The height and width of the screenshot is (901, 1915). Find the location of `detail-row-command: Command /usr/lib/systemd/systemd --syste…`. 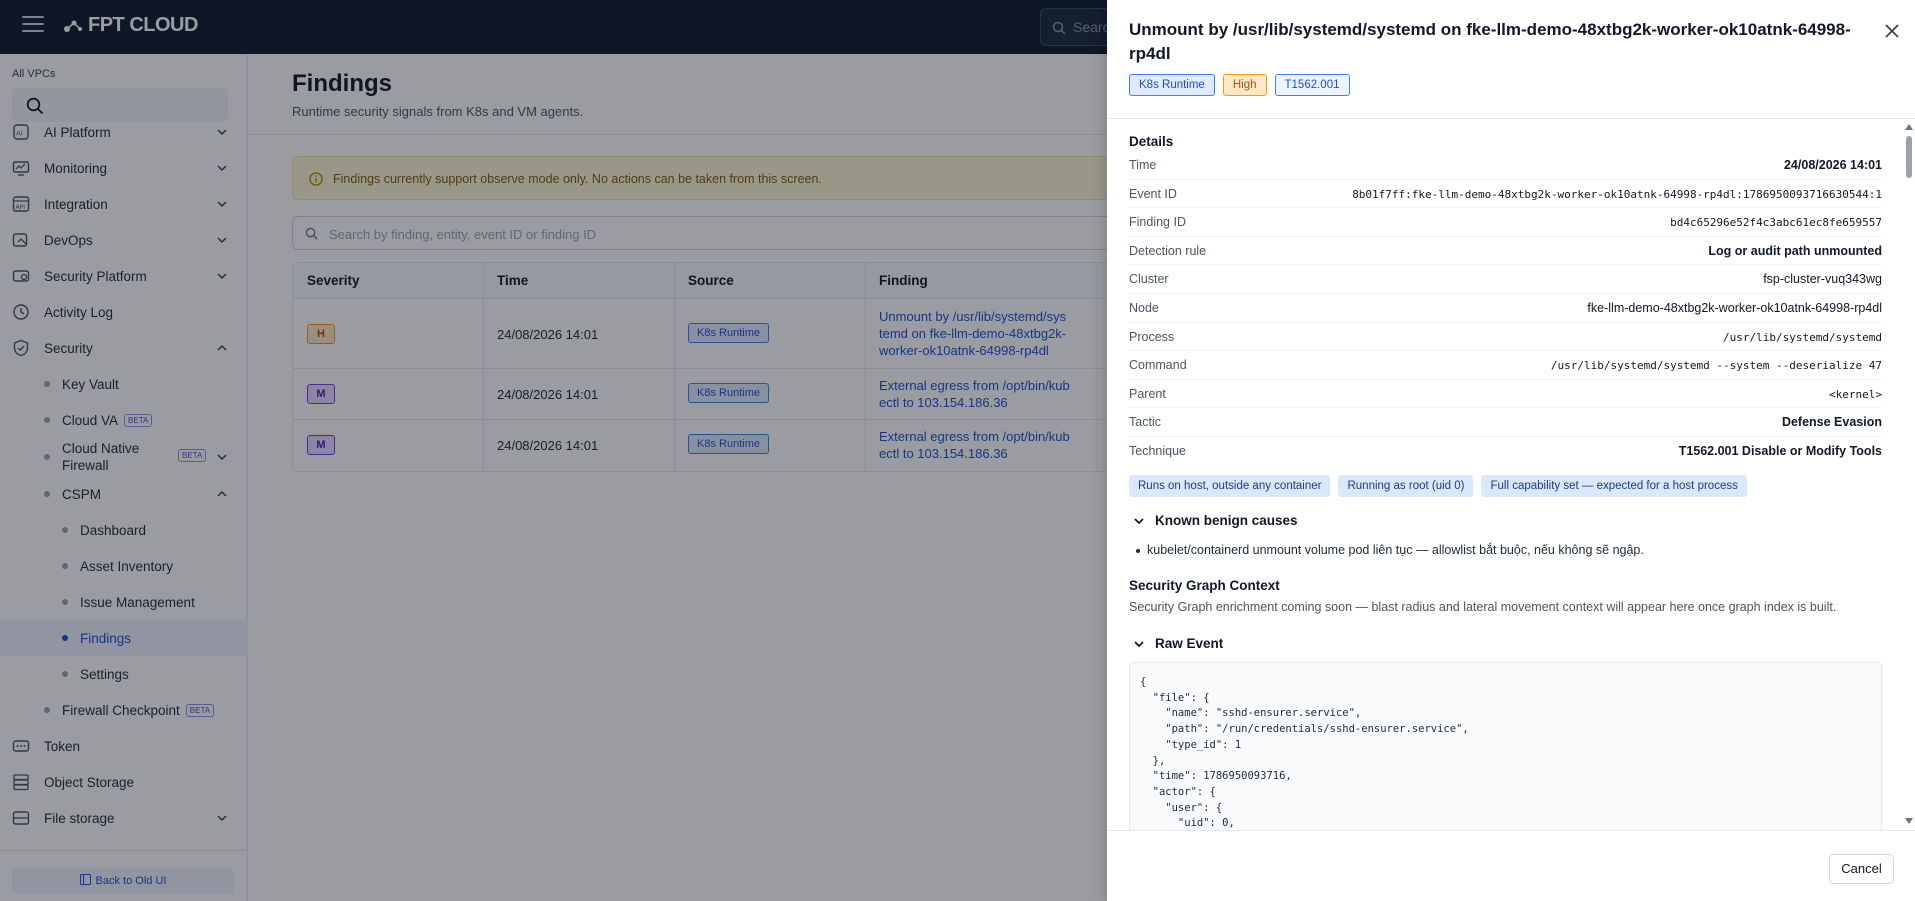

detail-row-command: Command /usr/lib/systemd/systemd --syste… is located at coordinates (1505, 365).